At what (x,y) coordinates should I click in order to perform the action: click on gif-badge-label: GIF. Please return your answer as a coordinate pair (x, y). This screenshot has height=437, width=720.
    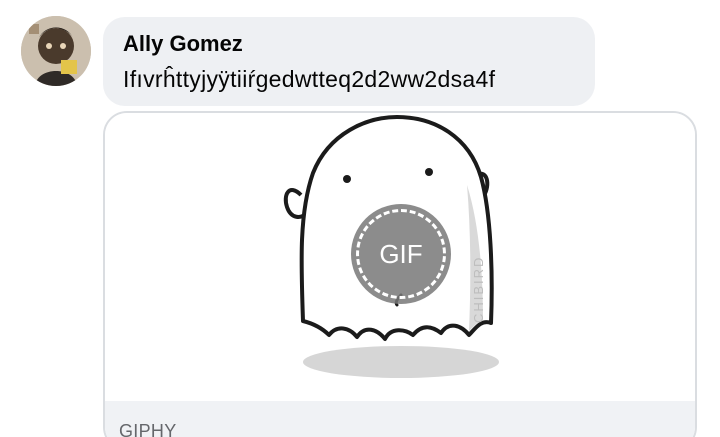
    Looking at the image, I should click on (401, 254).